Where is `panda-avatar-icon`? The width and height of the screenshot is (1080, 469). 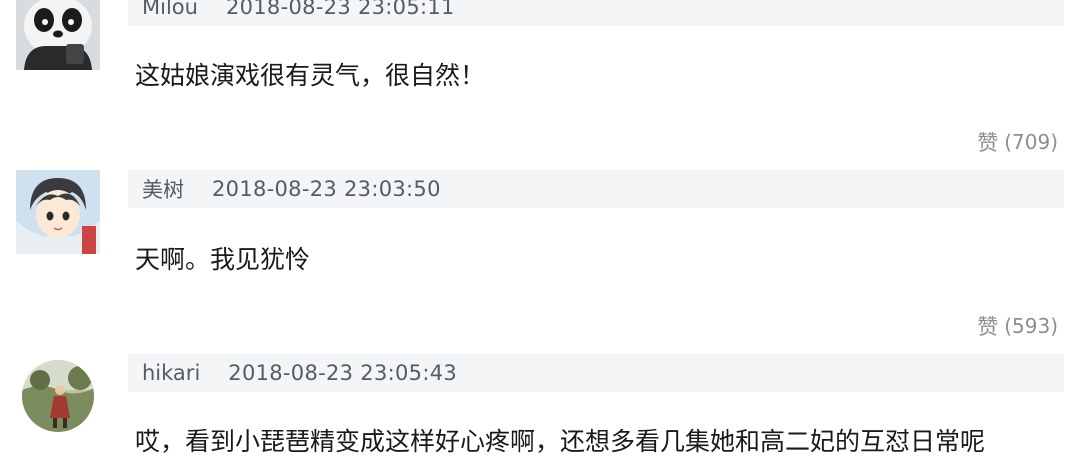
panda-avatar-icon is located at coordinates (58, 35).